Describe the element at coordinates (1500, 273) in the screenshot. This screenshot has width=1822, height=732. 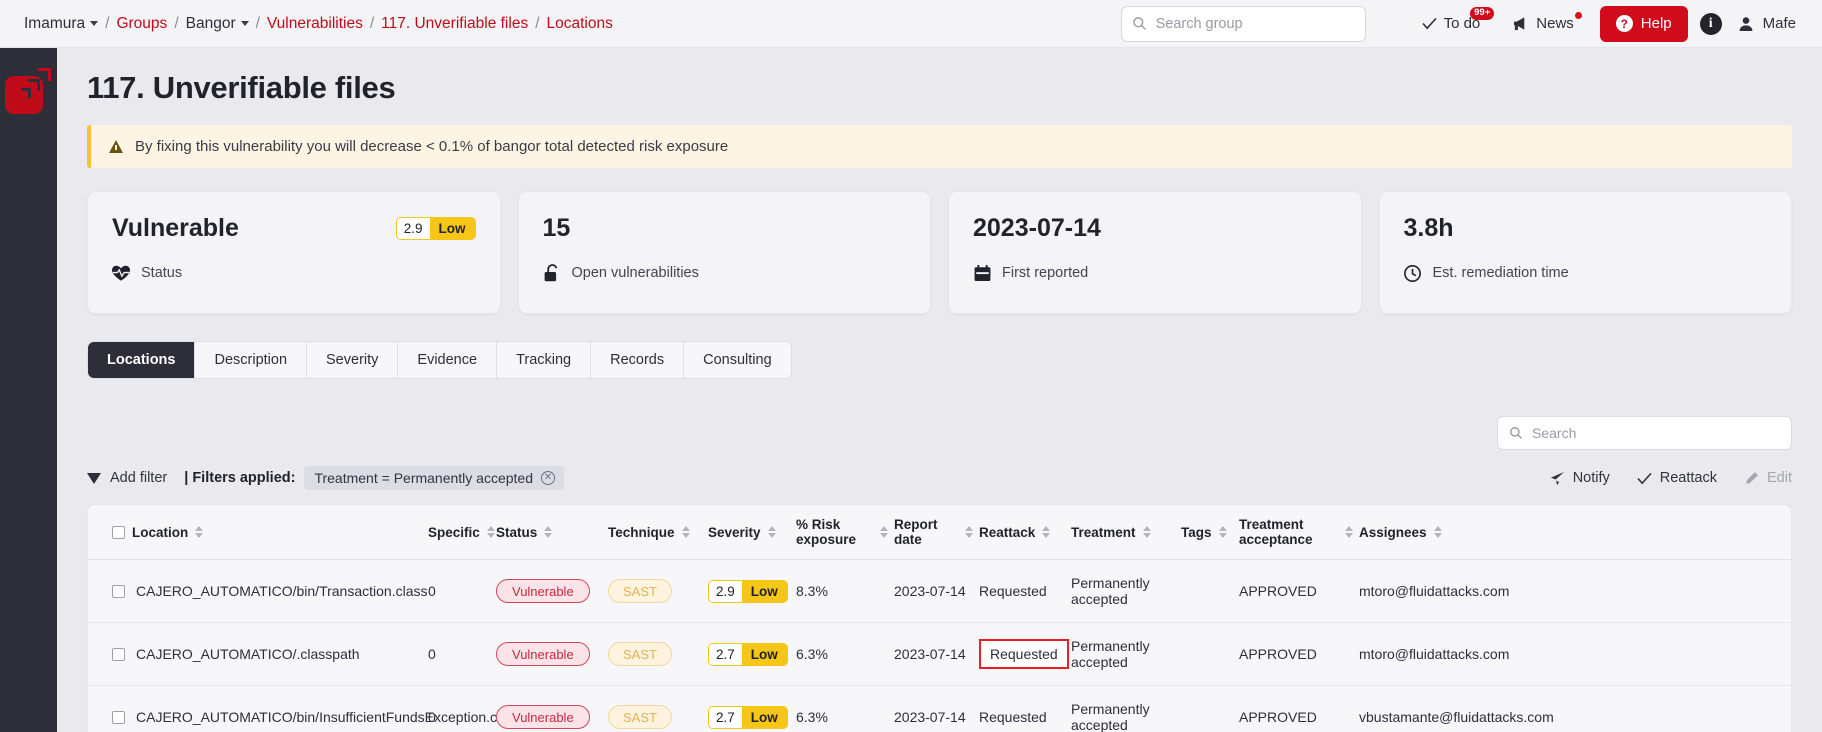
I see `card-label: Est. remediation time` at that location.